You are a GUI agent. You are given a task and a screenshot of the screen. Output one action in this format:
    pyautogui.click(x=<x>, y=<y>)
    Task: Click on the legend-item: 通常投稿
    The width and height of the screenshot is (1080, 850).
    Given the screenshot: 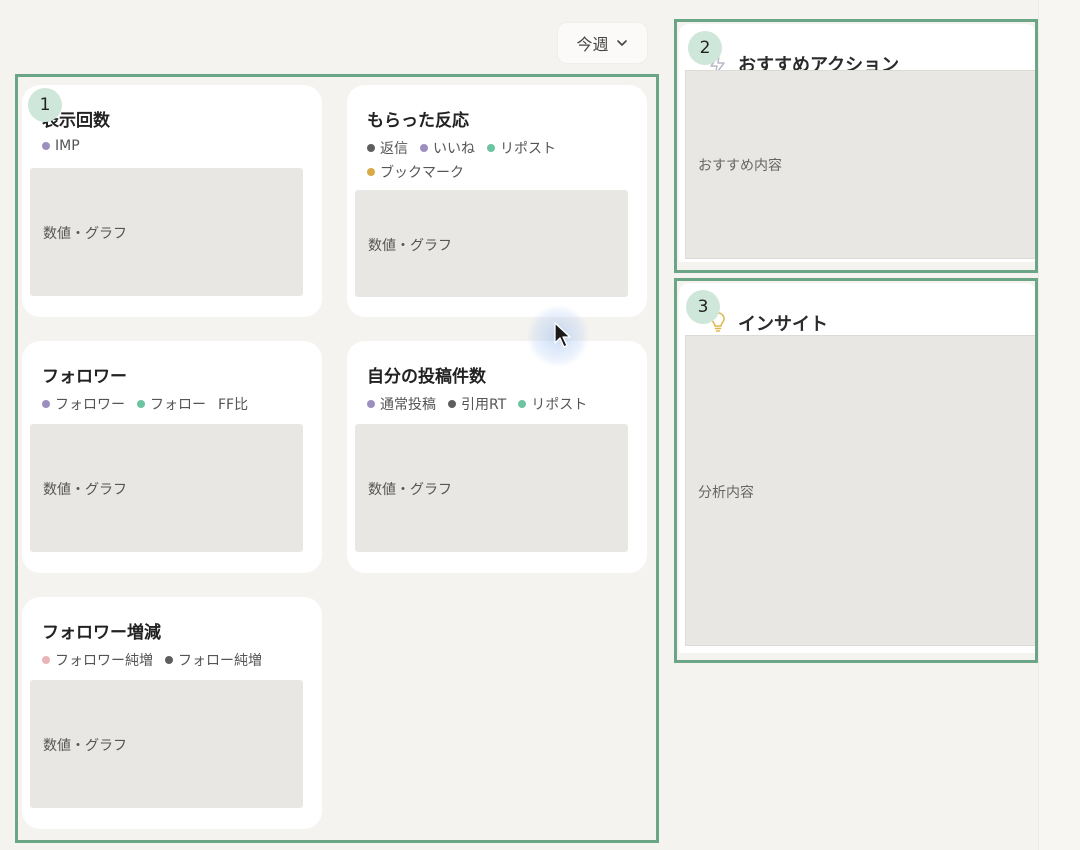 What is the action you would take?
    pyautogui.click(x=401, y=404)
    